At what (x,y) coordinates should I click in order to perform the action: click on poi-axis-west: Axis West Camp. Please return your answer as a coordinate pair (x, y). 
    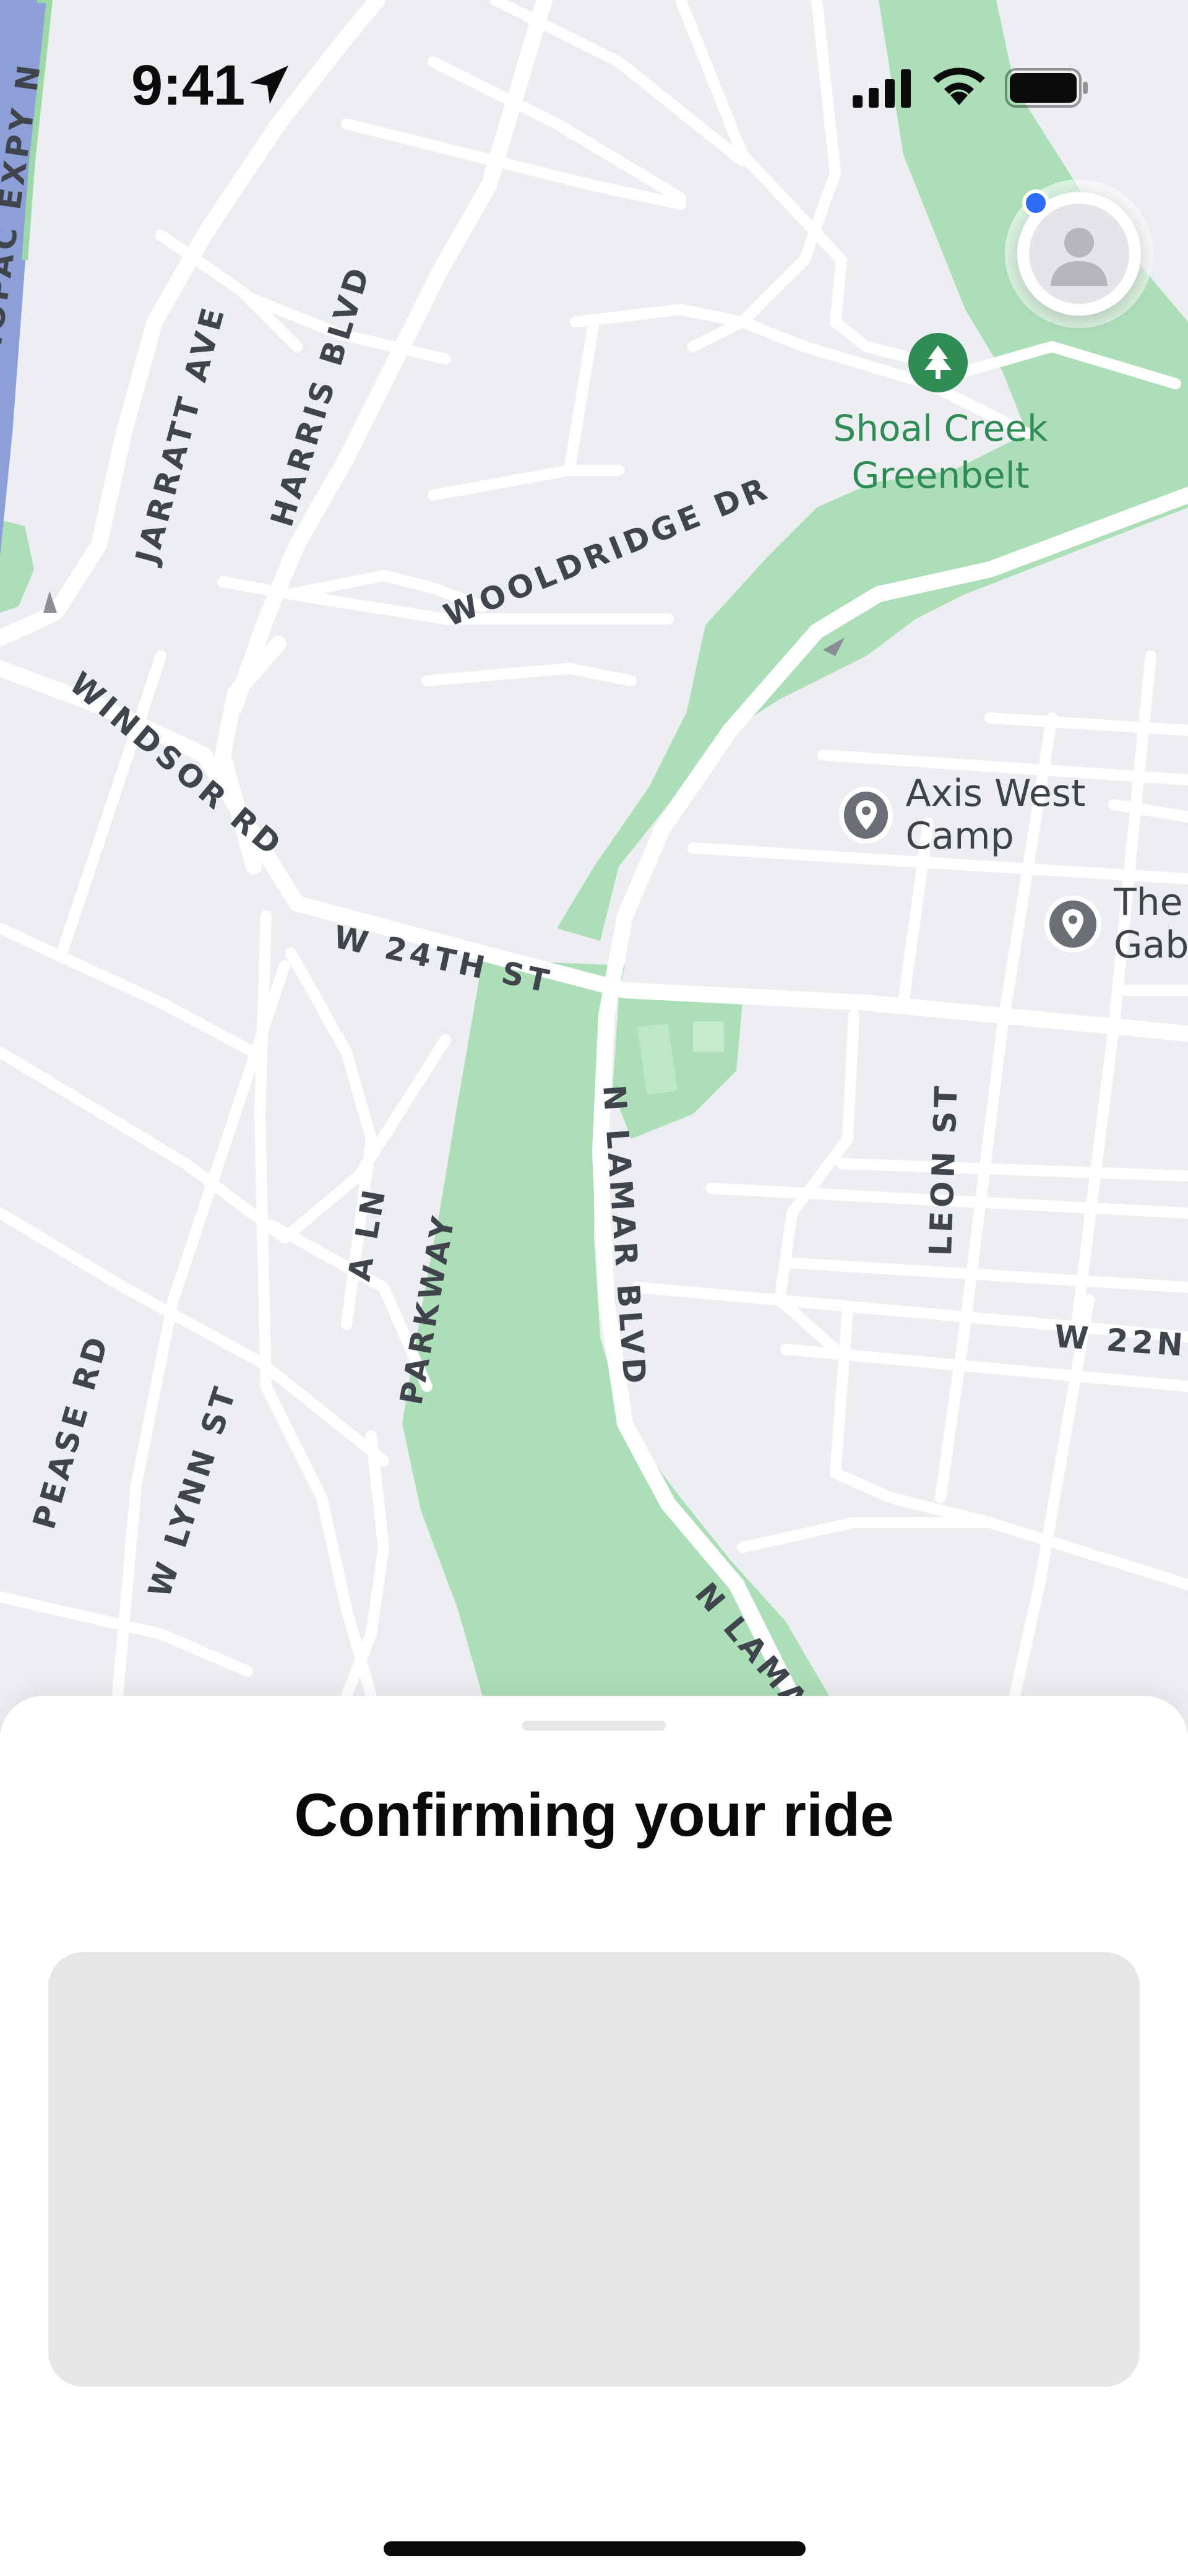
    Looking at the image, I should click on (1013, 815).